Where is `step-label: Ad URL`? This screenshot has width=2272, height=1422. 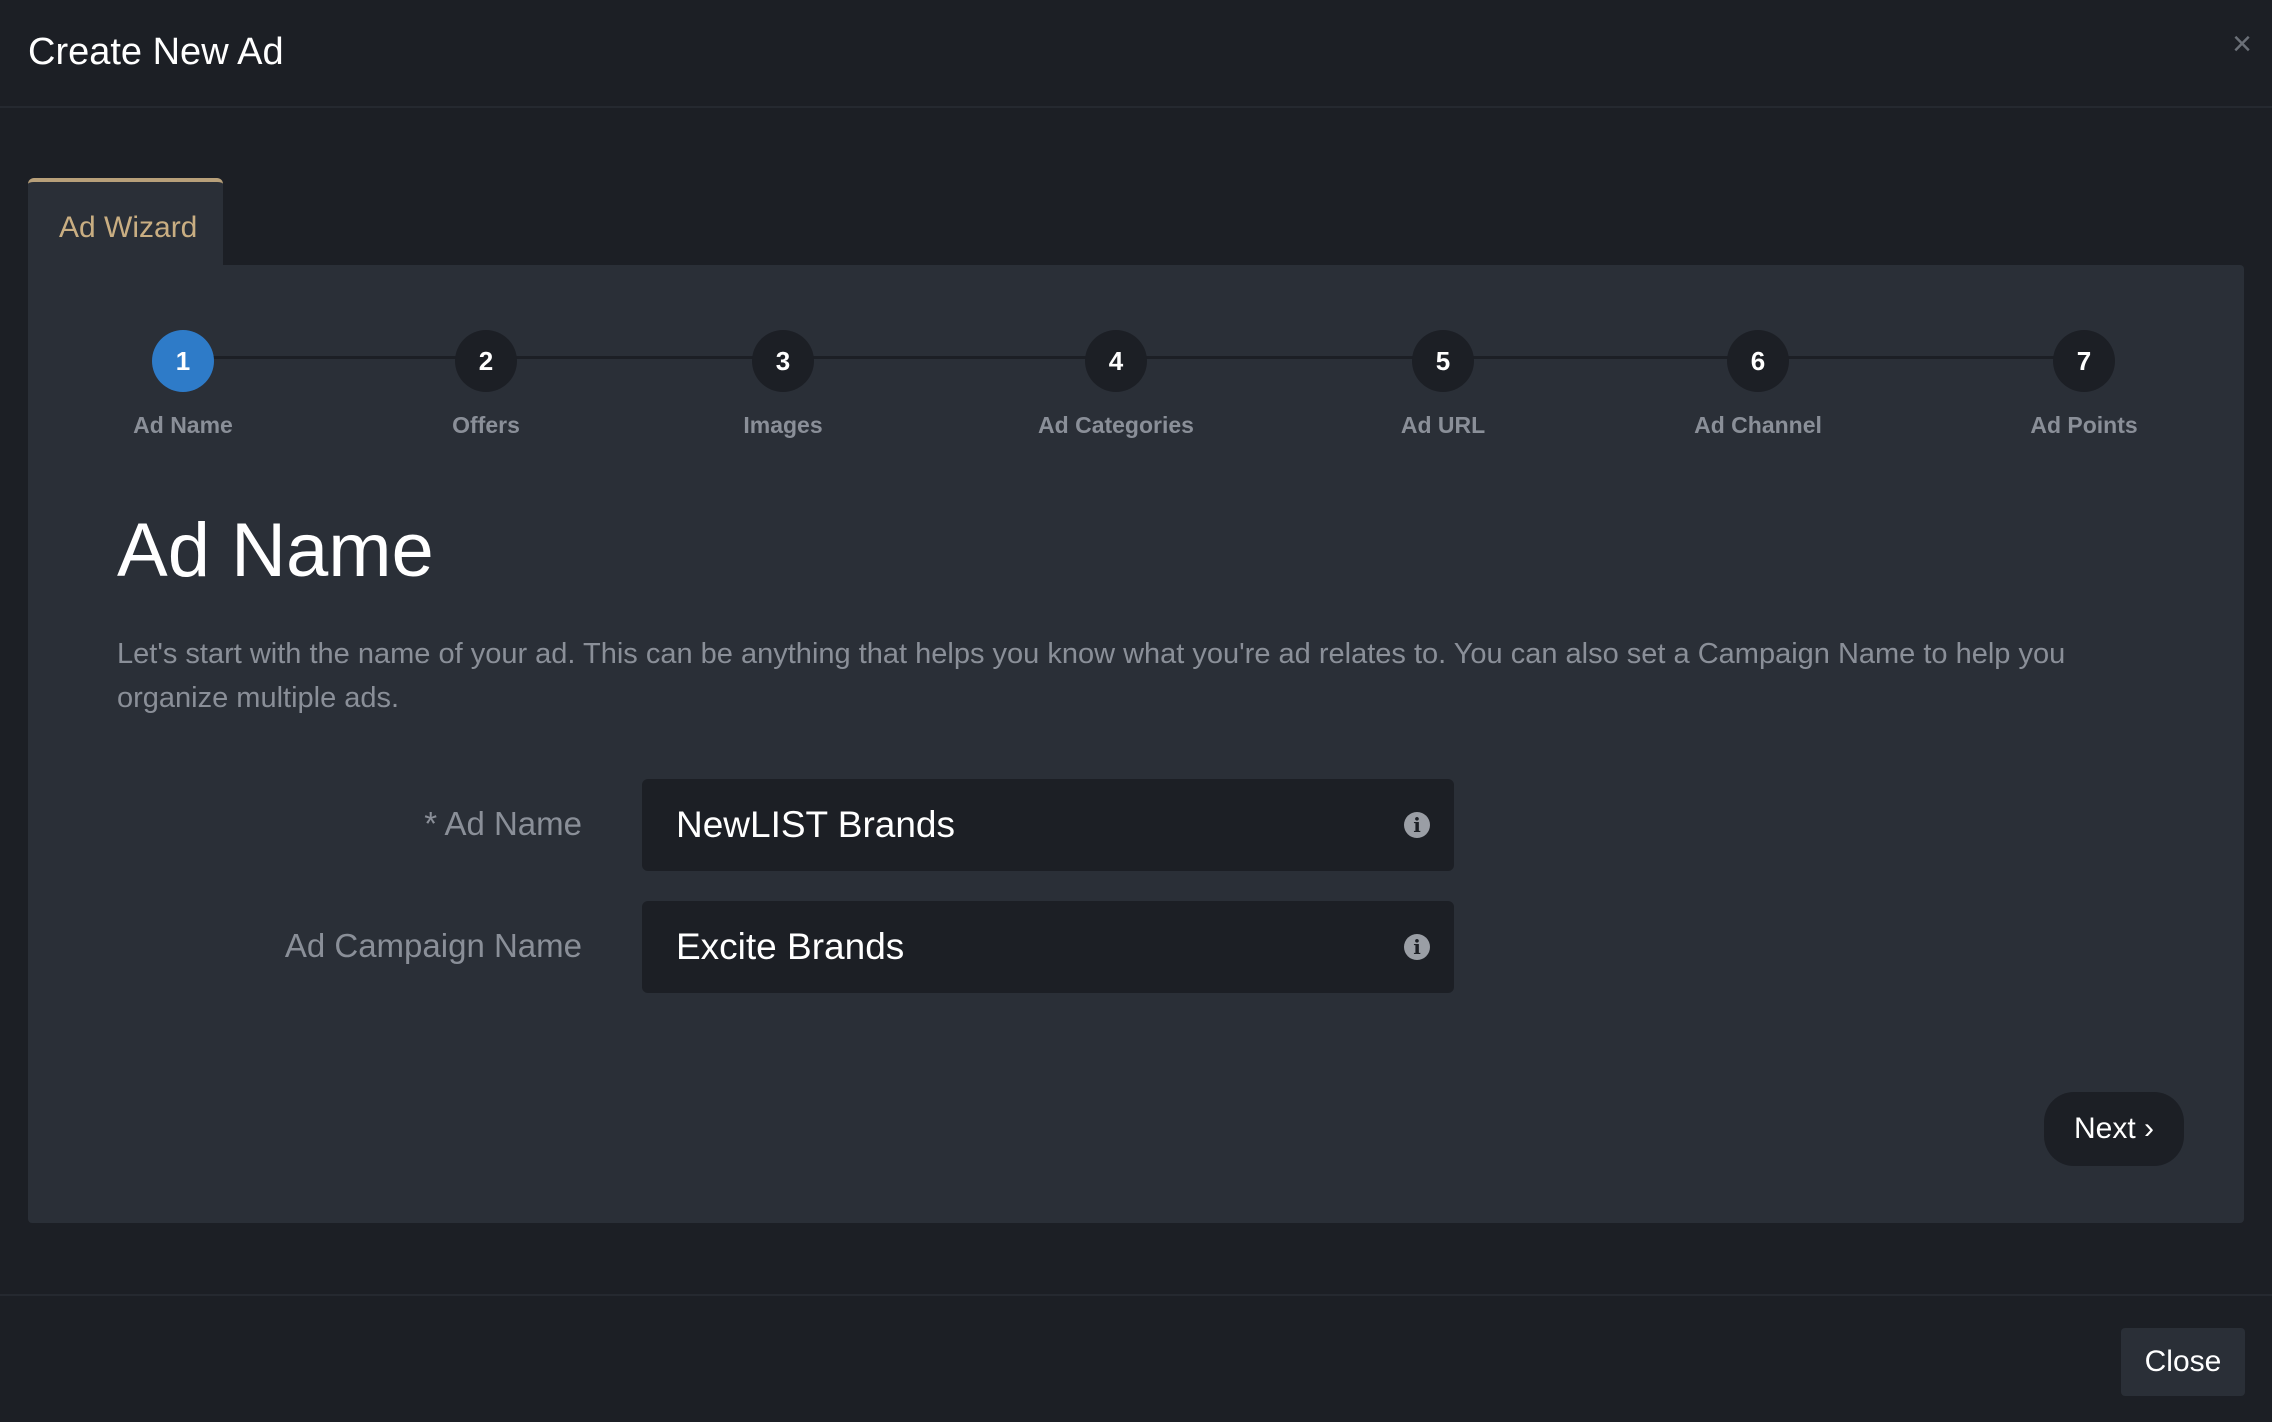
step-label: Ad URL is located at coordinates (1443, 425).